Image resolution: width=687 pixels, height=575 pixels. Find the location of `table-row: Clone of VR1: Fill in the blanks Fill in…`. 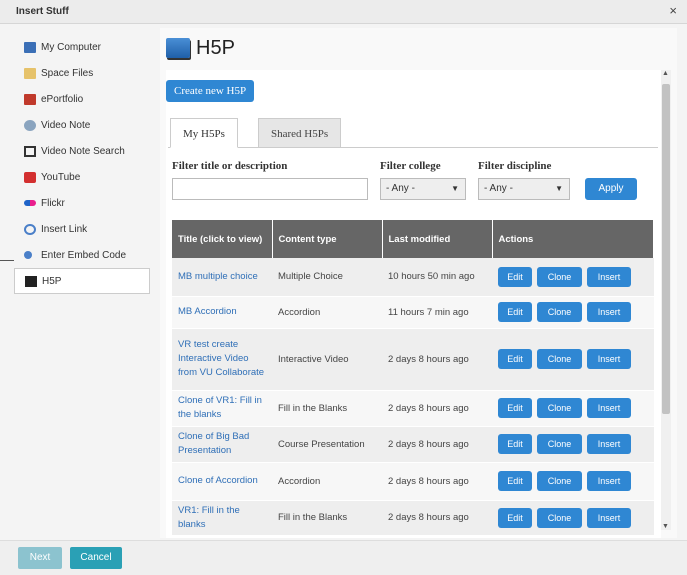

table-row: Clone of VR1: Fill in the blanks Fill in… is located at coordinates (413, 408).